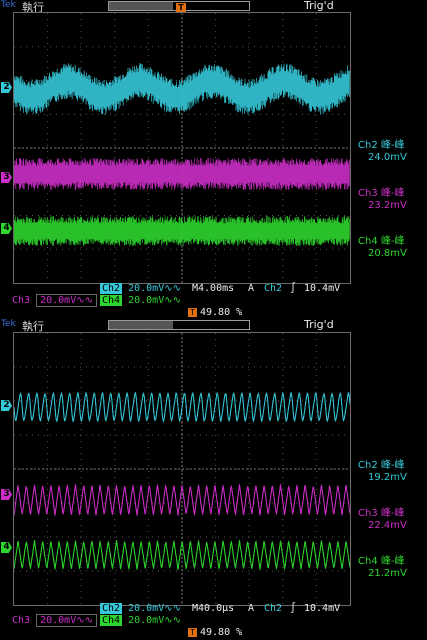 The image size is (427, 640). I want to click on measurement-ch2: Ch2 峰-峰 19.2mV, so click(382, 472).